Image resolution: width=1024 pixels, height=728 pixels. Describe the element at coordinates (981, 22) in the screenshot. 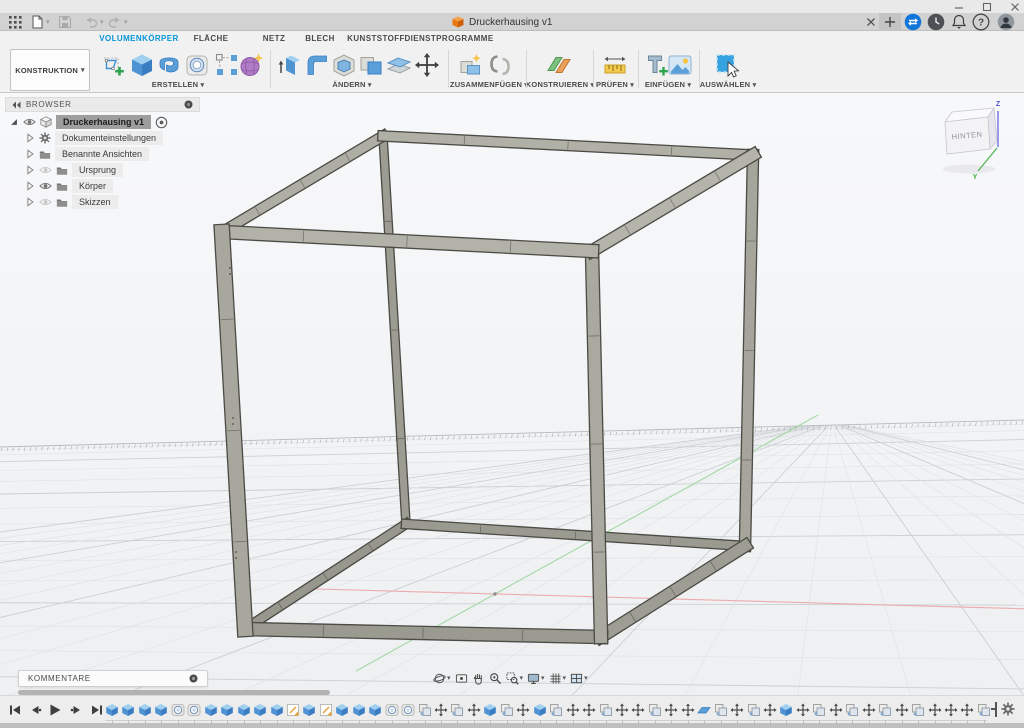

I see `help-icon: ?` at that location.